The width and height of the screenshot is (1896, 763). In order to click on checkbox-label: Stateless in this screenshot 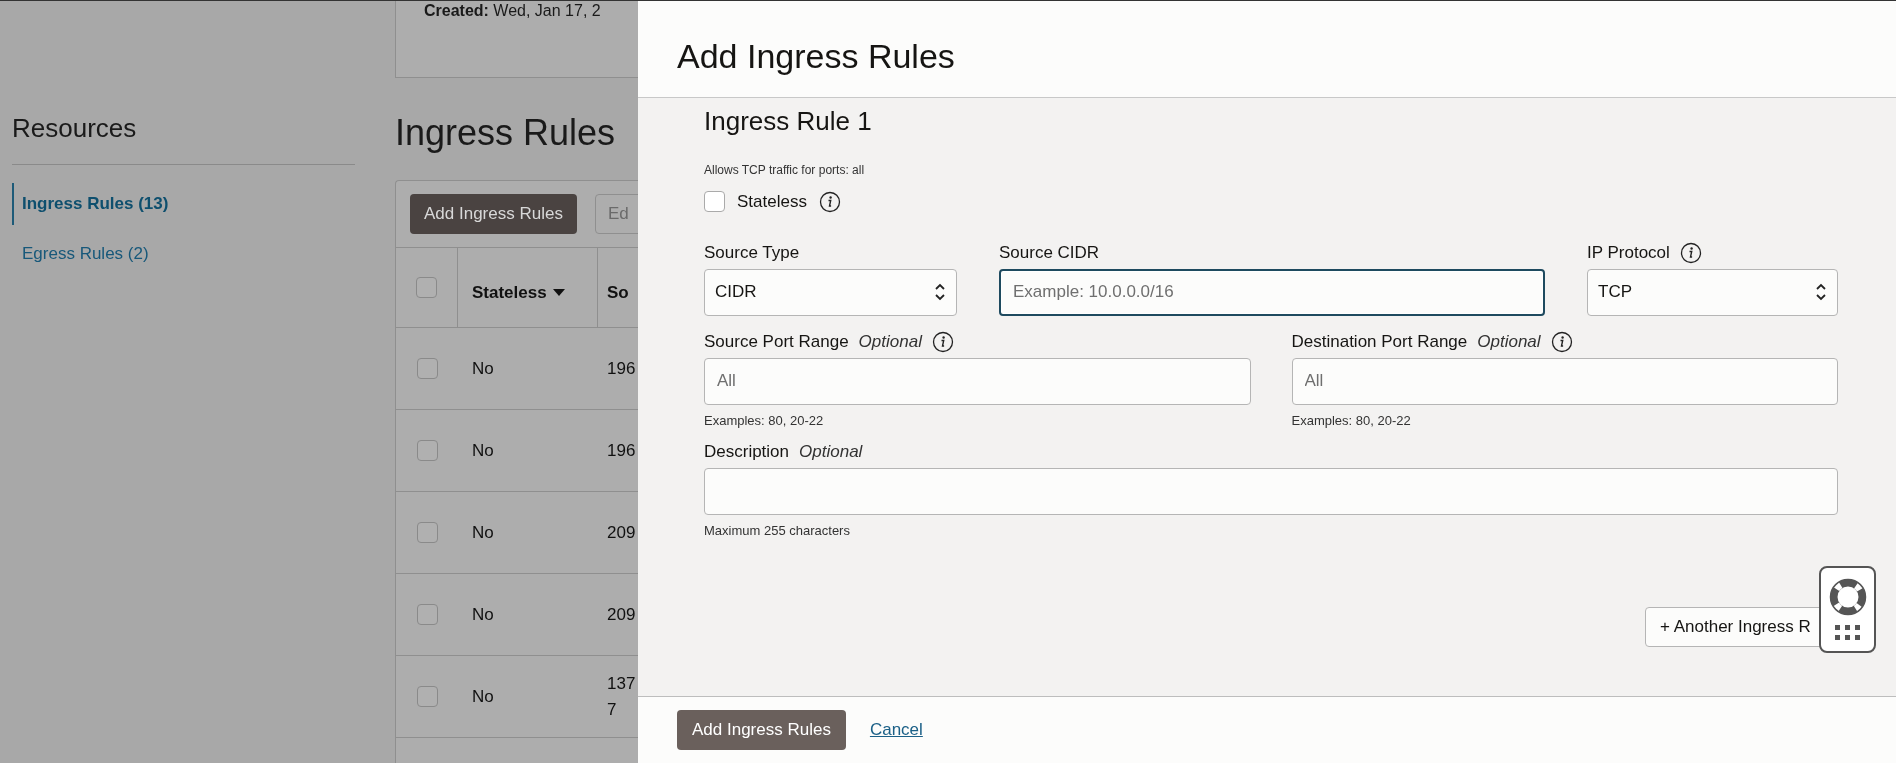, I will do `click(772, 202)`.